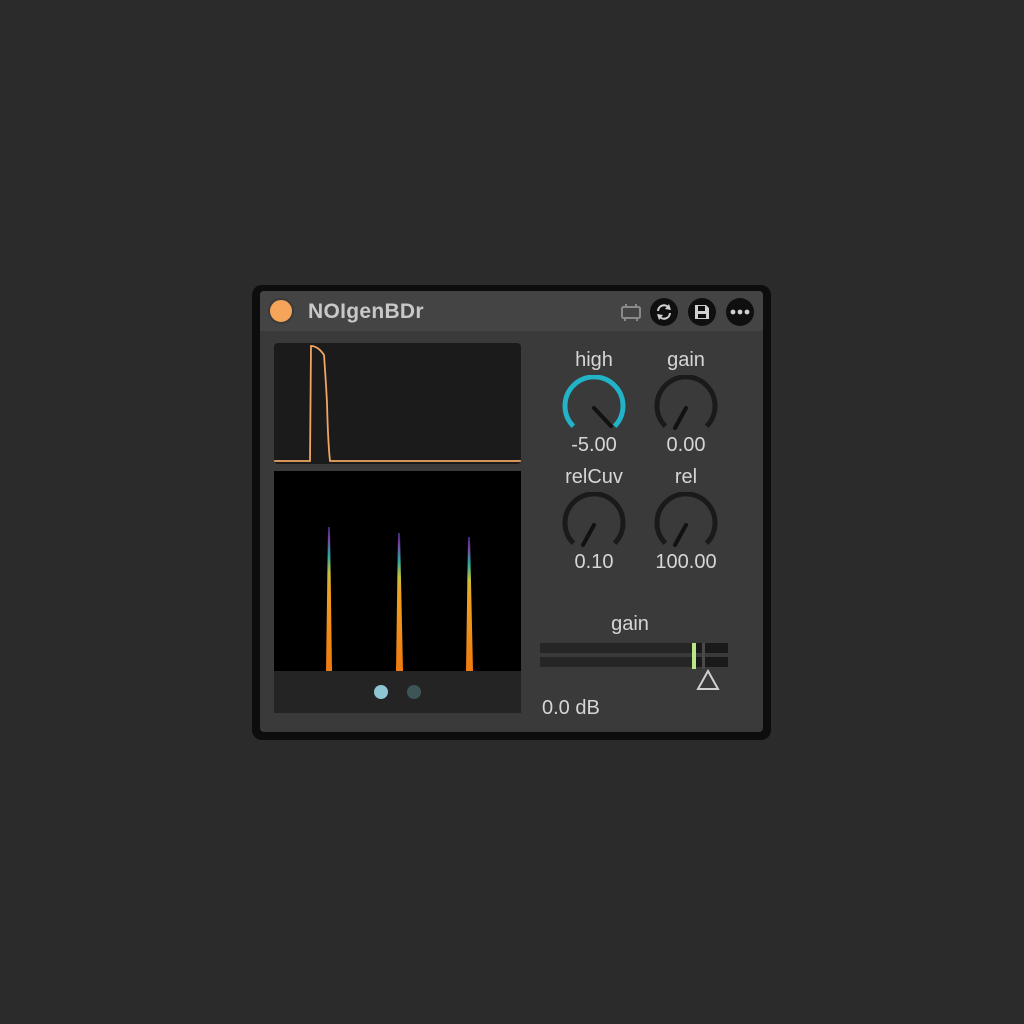  I want to click on knob-rel, so click(686, 525).